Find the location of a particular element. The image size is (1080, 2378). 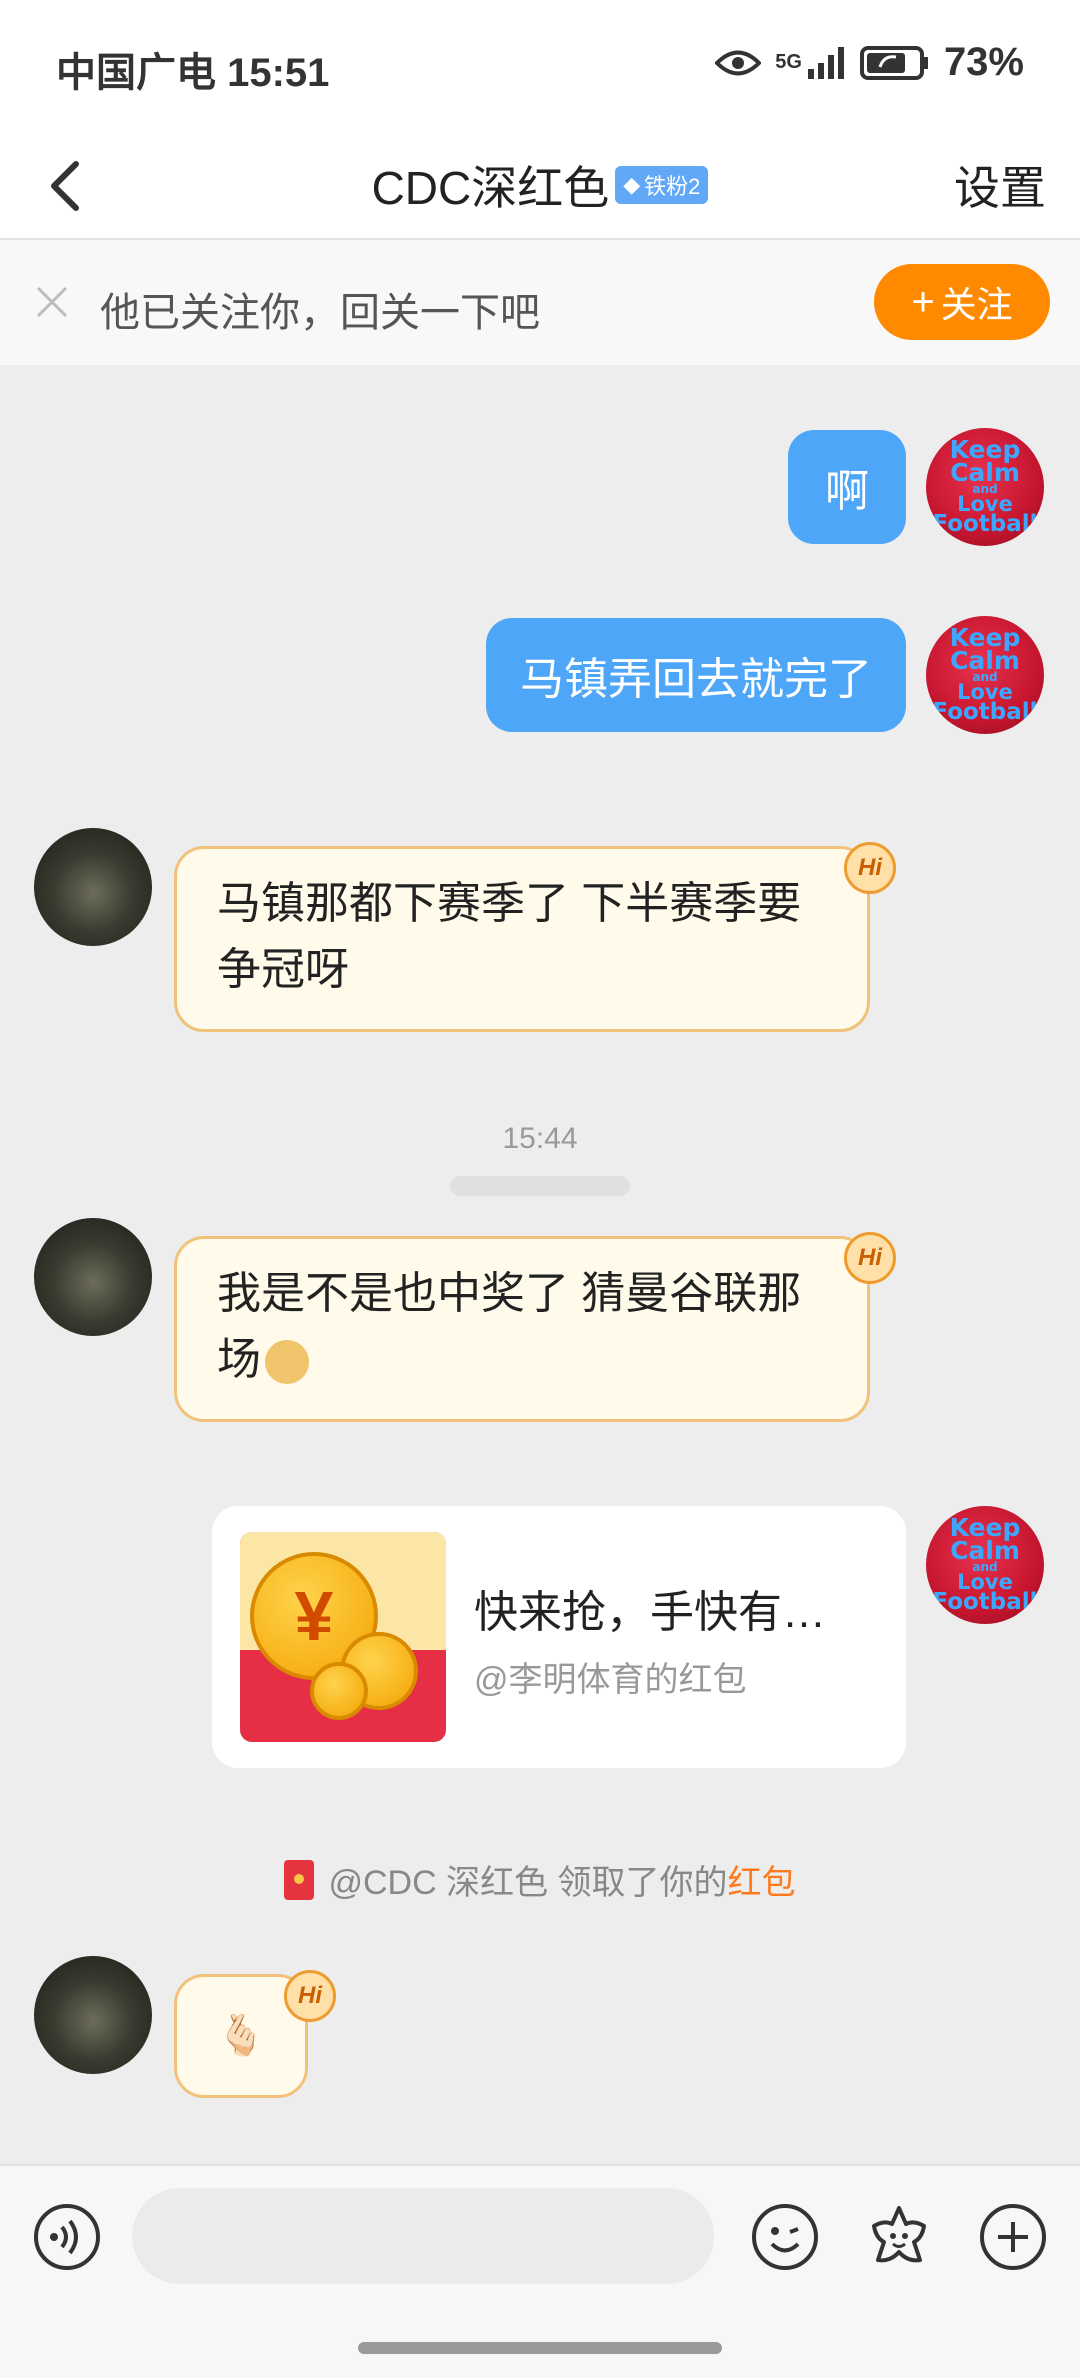

settings-button: 设置 is located at coordinates (1000, 185).